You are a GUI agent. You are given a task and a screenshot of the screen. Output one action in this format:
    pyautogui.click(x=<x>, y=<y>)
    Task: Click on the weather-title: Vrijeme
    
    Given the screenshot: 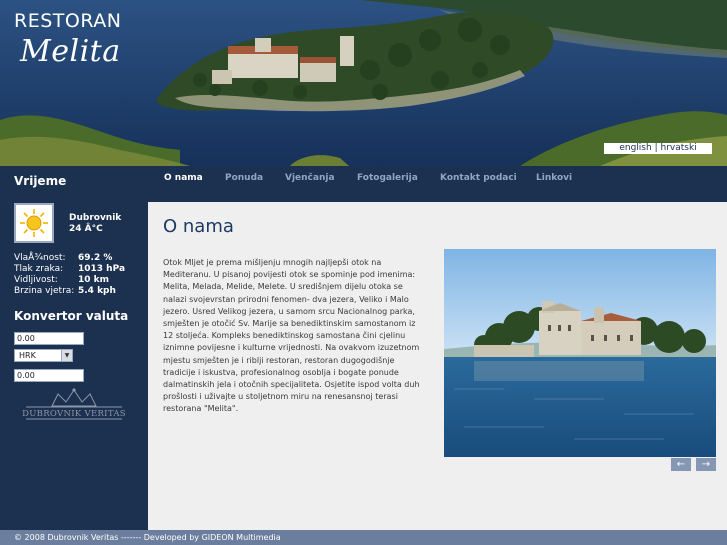 What is the action you would take?
    pyautogui.click(x=40, y=181)
    